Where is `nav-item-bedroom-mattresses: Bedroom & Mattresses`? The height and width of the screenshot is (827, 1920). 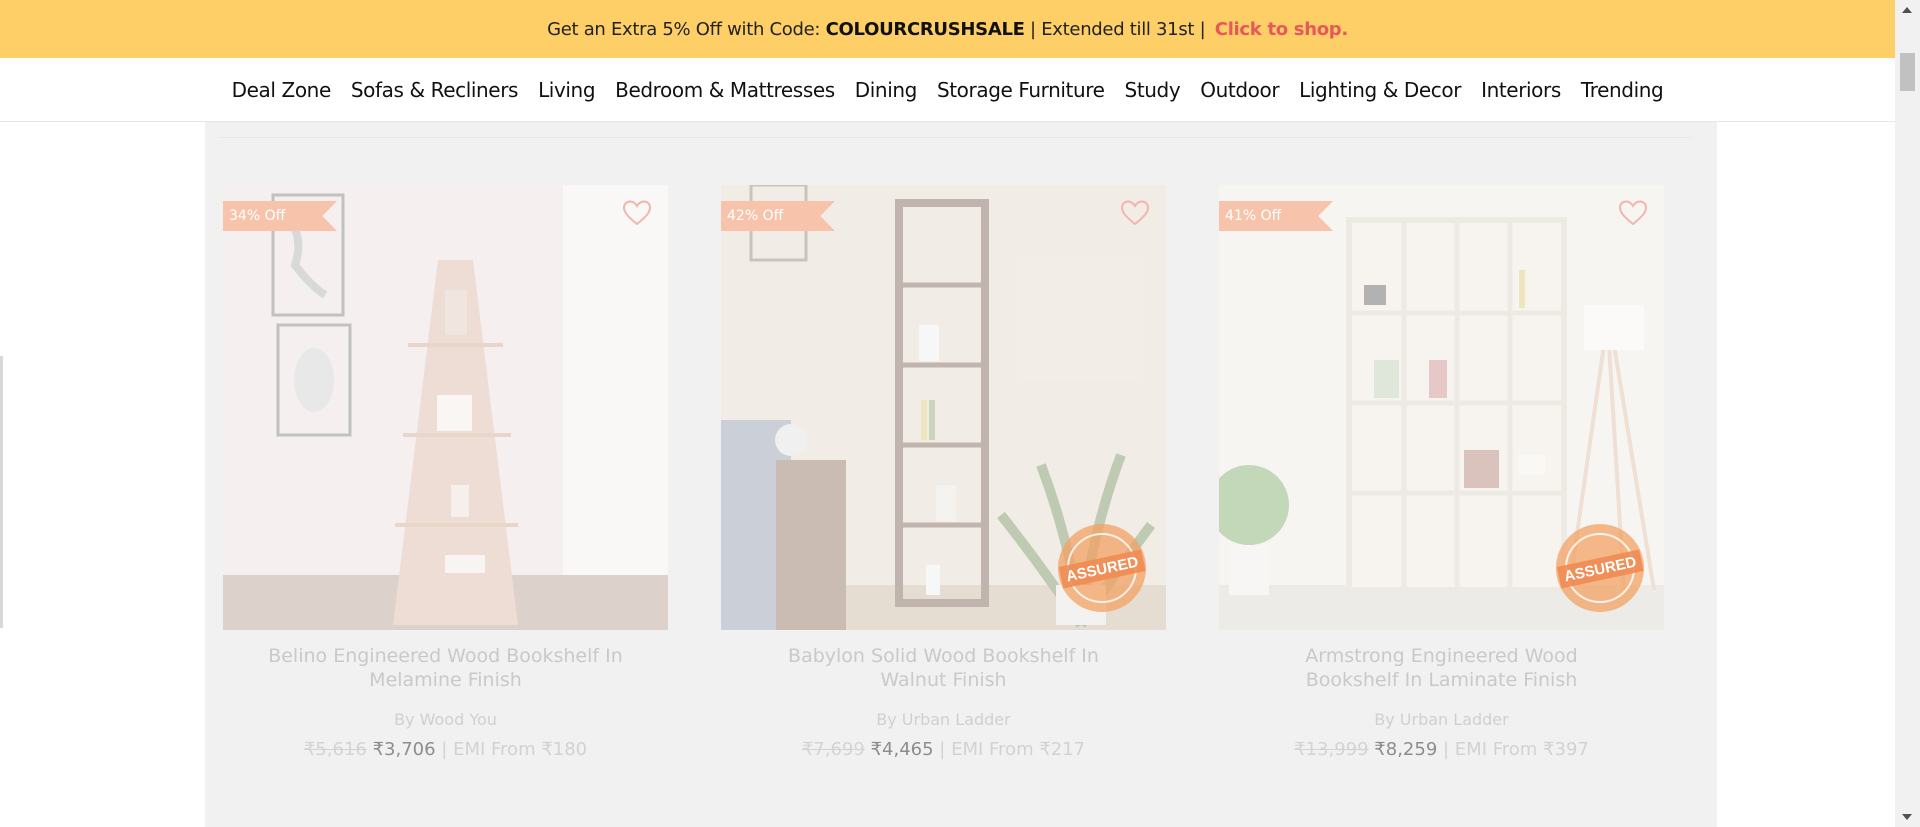 nav-item-bedroom-mattresses: Bedroom & Mattresses is located at coordinates (725, 90).